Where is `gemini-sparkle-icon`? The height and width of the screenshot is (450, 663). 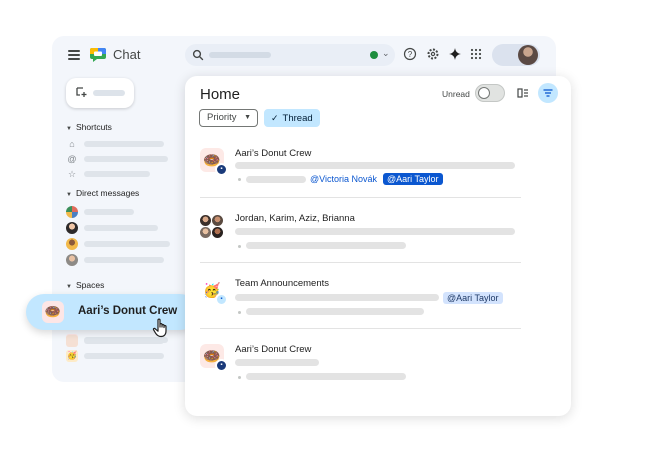
gemini-sparkle-icon is located at coordinates (455, 54).